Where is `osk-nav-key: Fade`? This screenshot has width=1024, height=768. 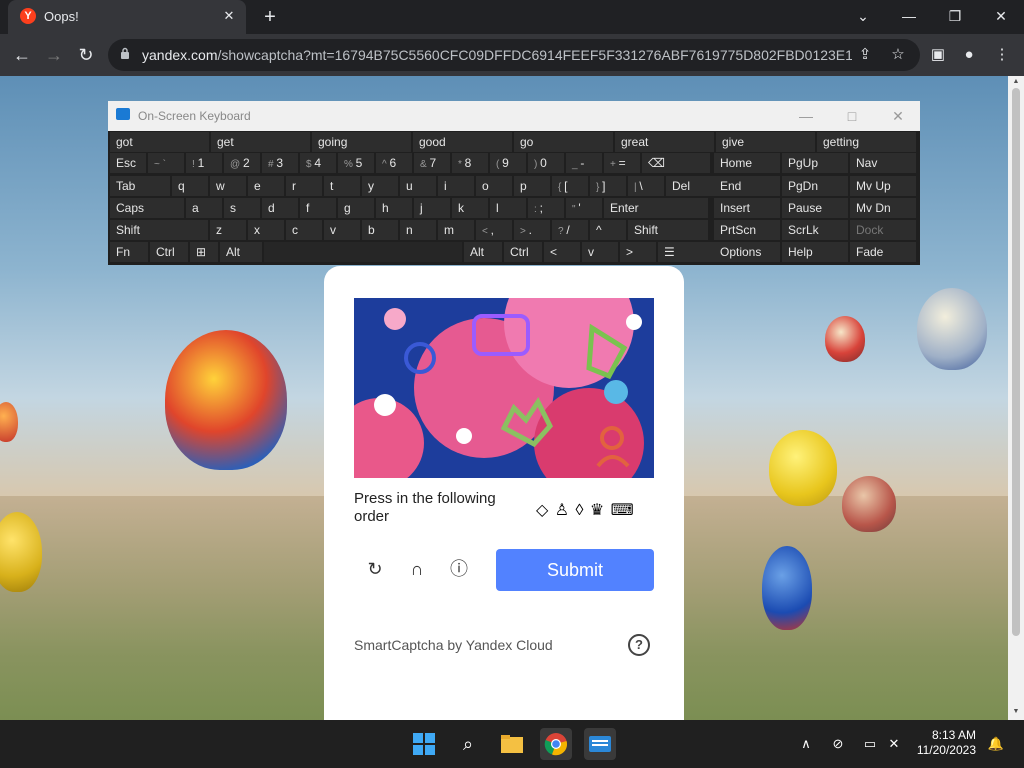 osk-nav-key: Fade is located at coordinates (883, 252).